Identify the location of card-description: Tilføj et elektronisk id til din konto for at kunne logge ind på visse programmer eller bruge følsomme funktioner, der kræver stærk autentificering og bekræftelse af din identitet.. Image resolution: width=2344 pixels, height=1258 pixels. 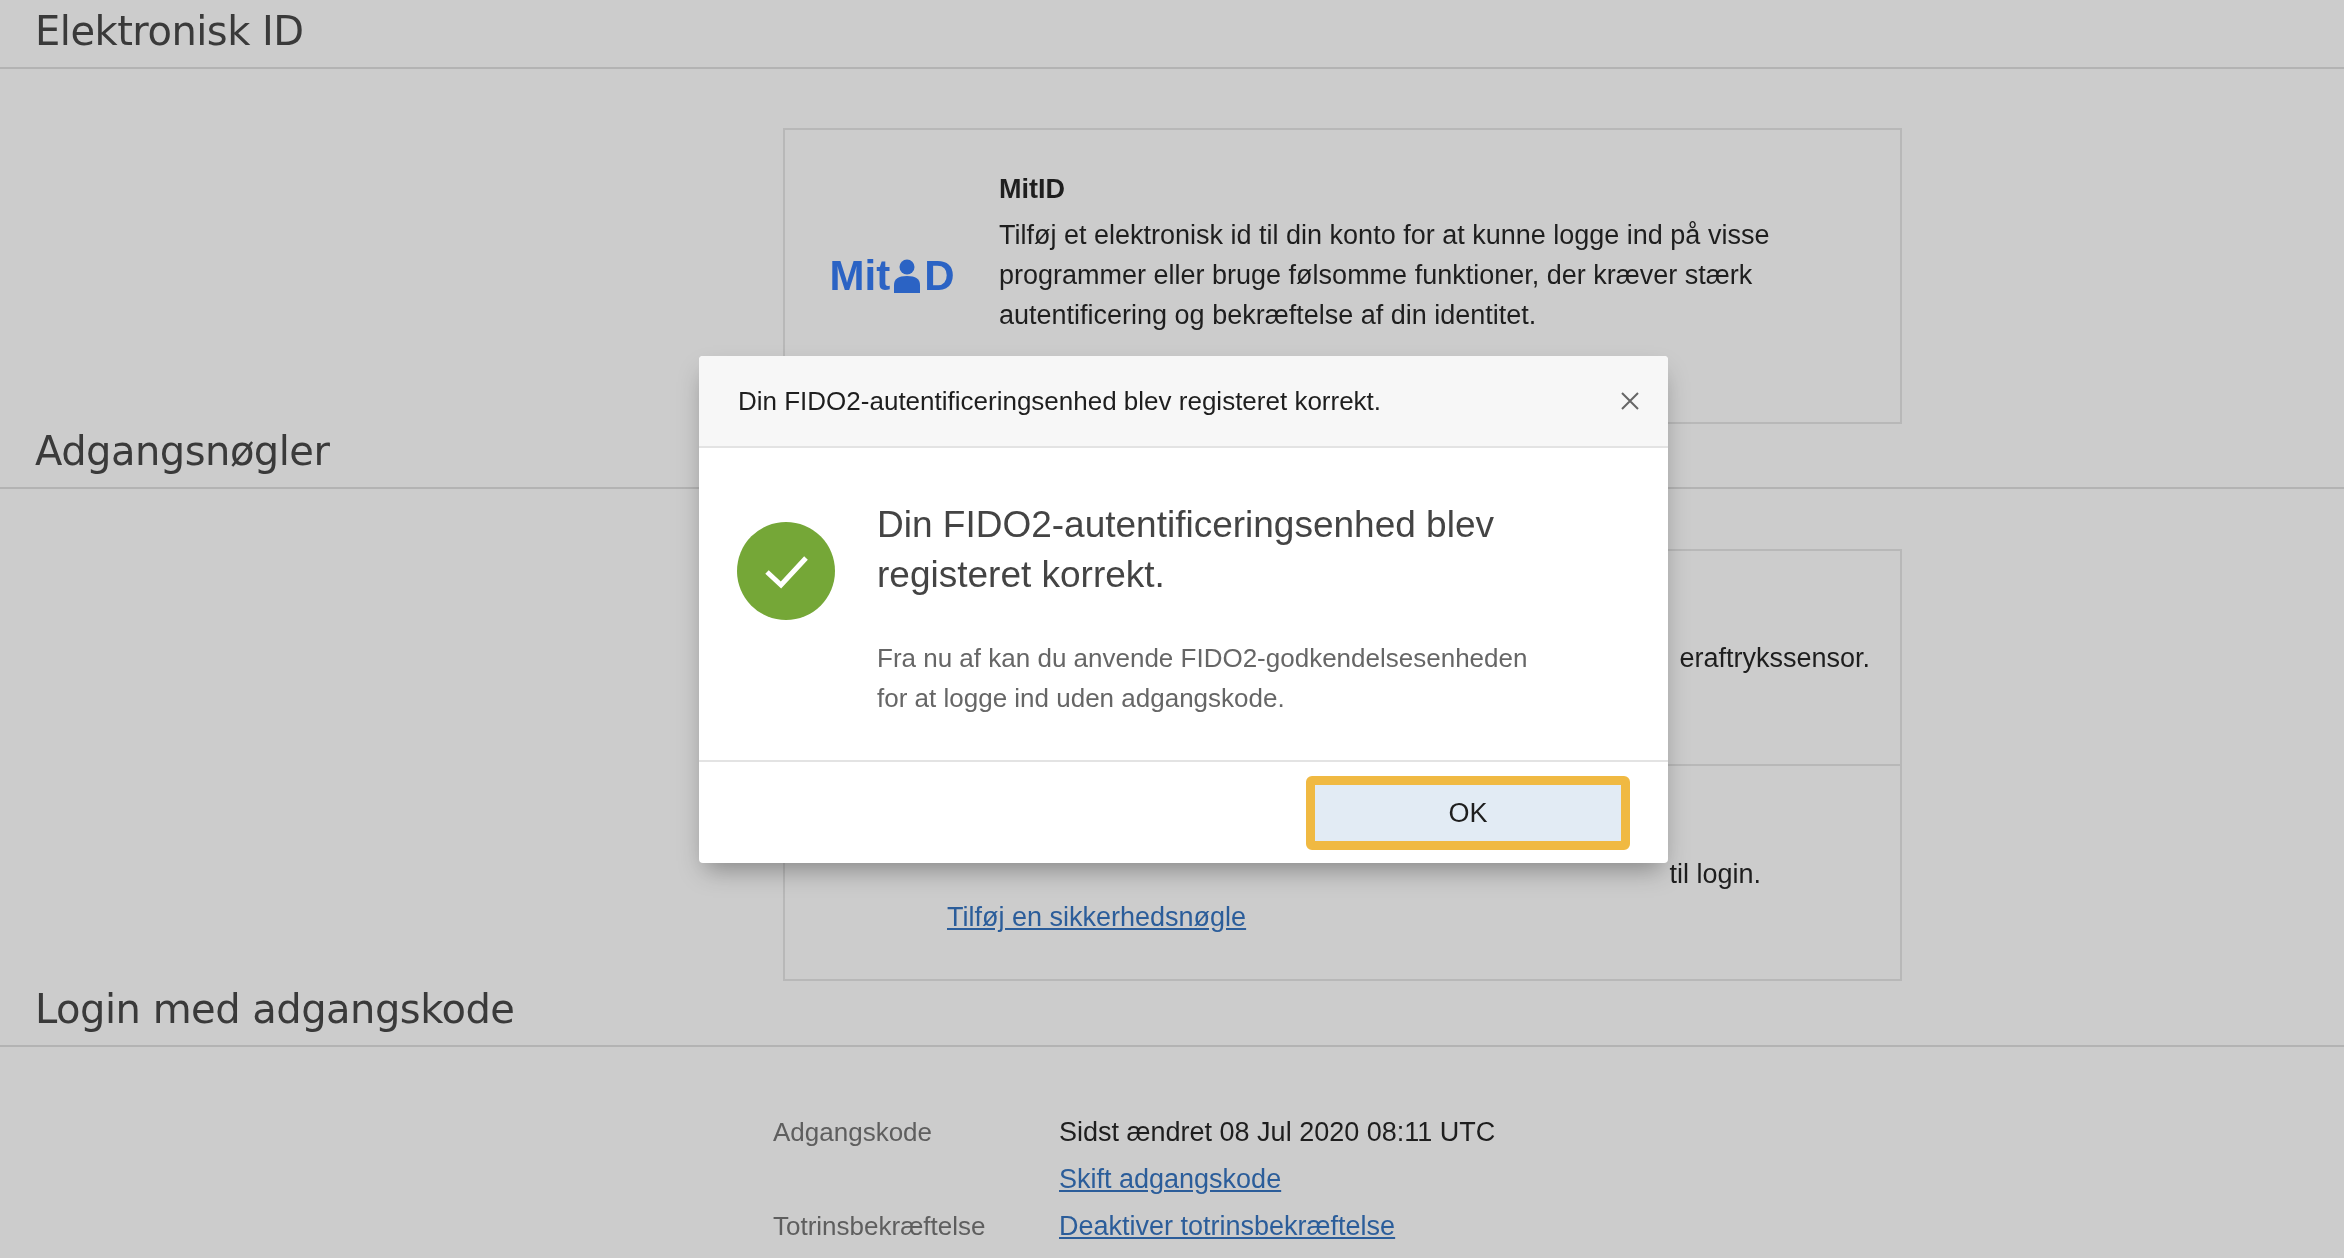
(1385, 275).